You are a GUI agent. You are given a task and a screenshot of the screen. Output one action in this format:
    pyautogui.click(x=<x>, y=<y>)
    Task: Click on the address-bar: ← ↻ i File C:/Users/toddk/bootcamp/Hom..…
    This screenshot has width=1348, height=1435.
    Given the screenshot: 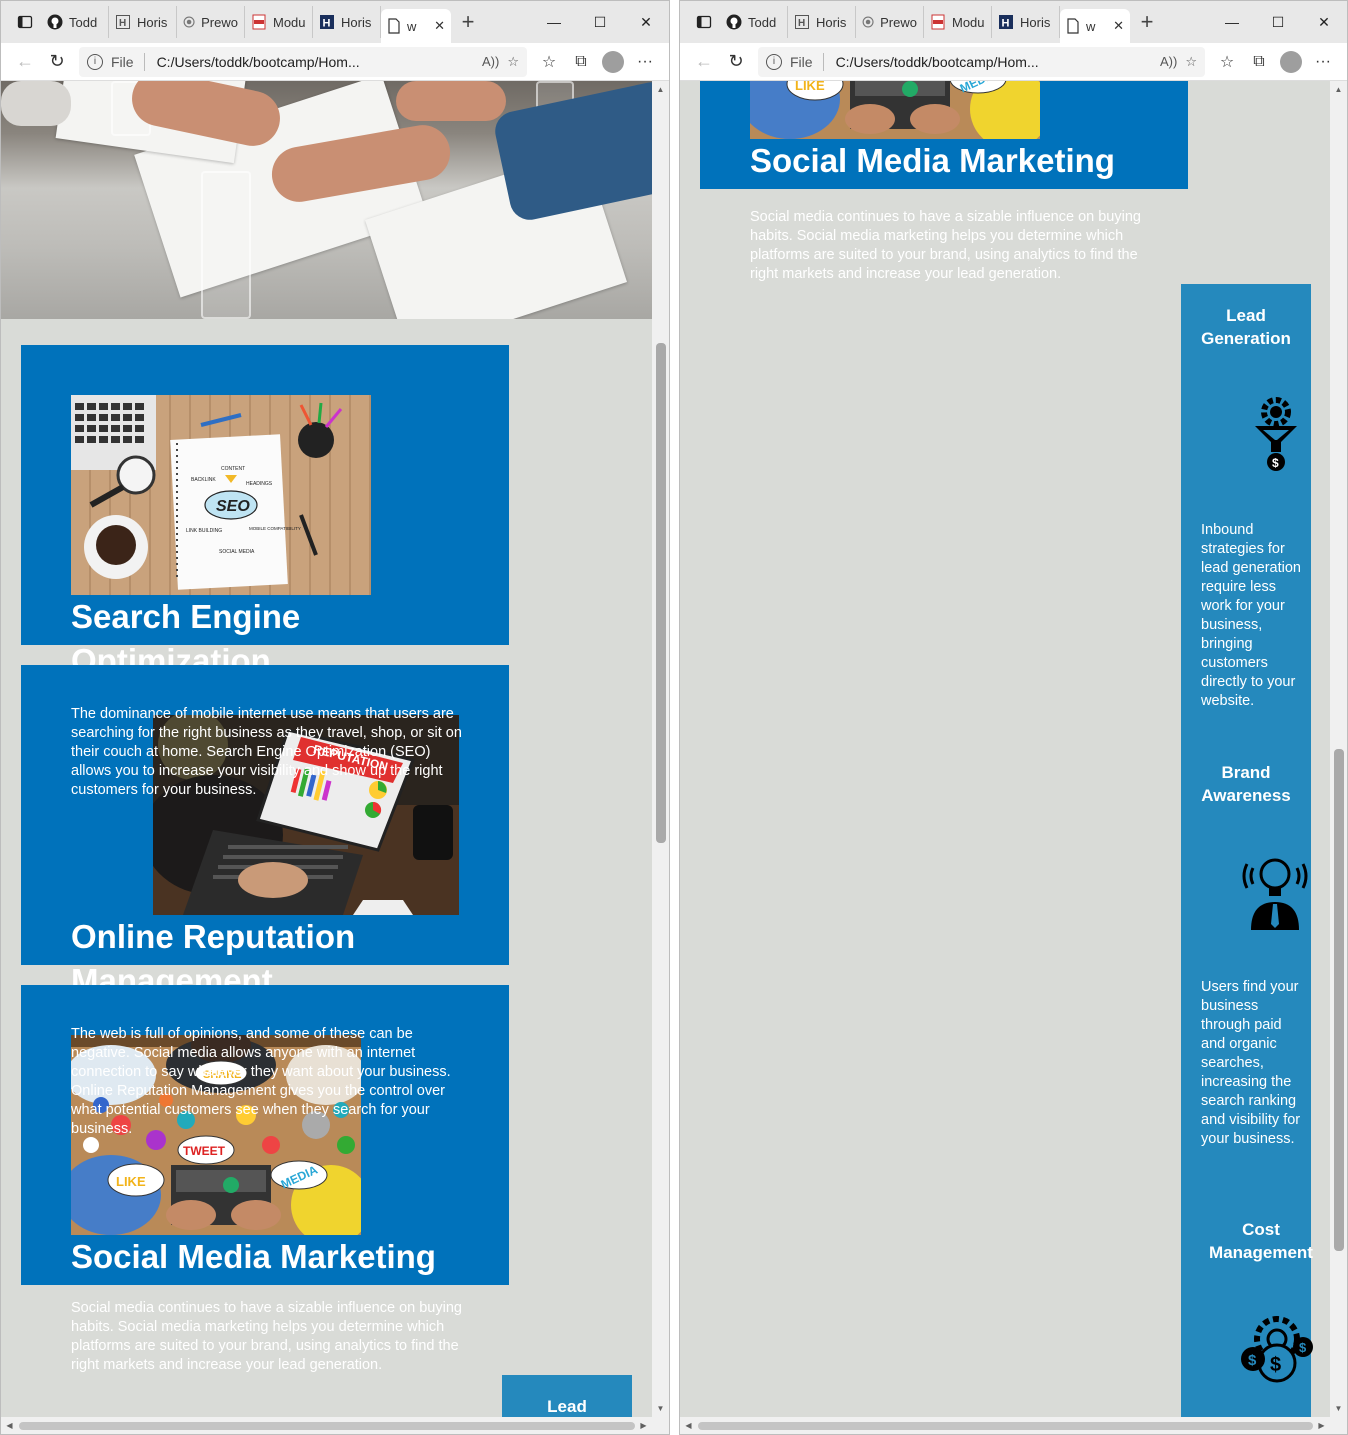 What is the action you would take?
    pyautogui.click(x=1013, y=62)
    